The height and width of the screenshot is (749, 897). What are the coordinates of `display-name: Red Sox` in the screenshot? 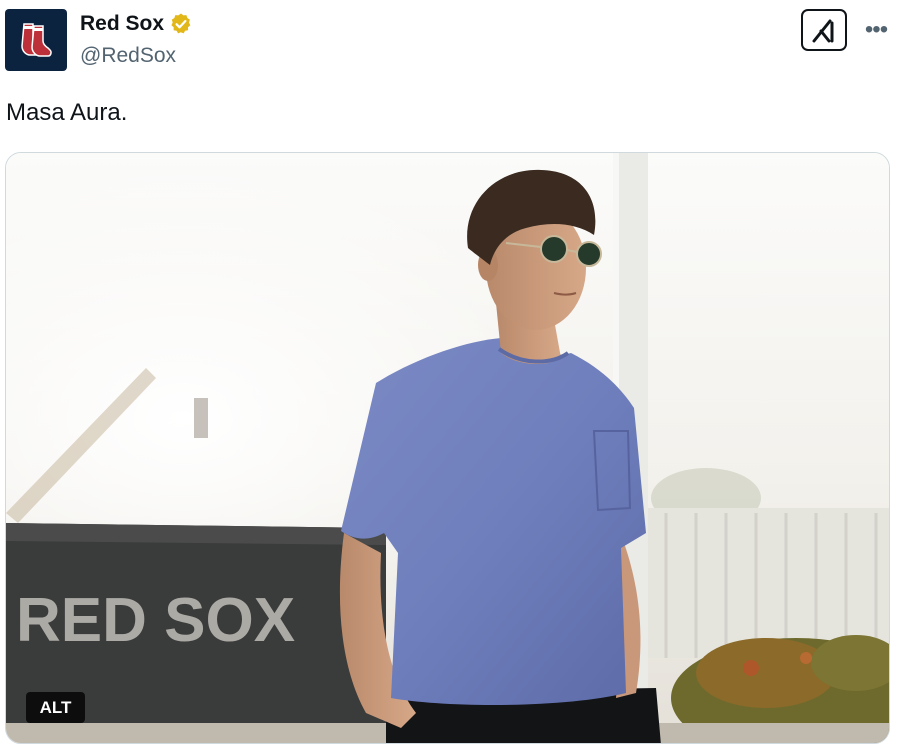 It's located at (122, 24).